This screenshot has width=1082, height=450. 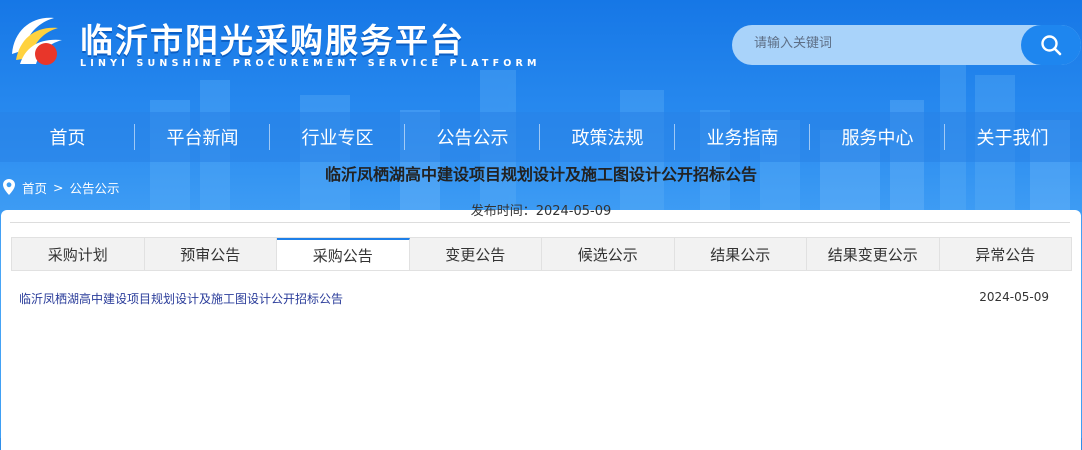 I want to click on tab-prequalification: 预审公告, so click(x=211, y=254).